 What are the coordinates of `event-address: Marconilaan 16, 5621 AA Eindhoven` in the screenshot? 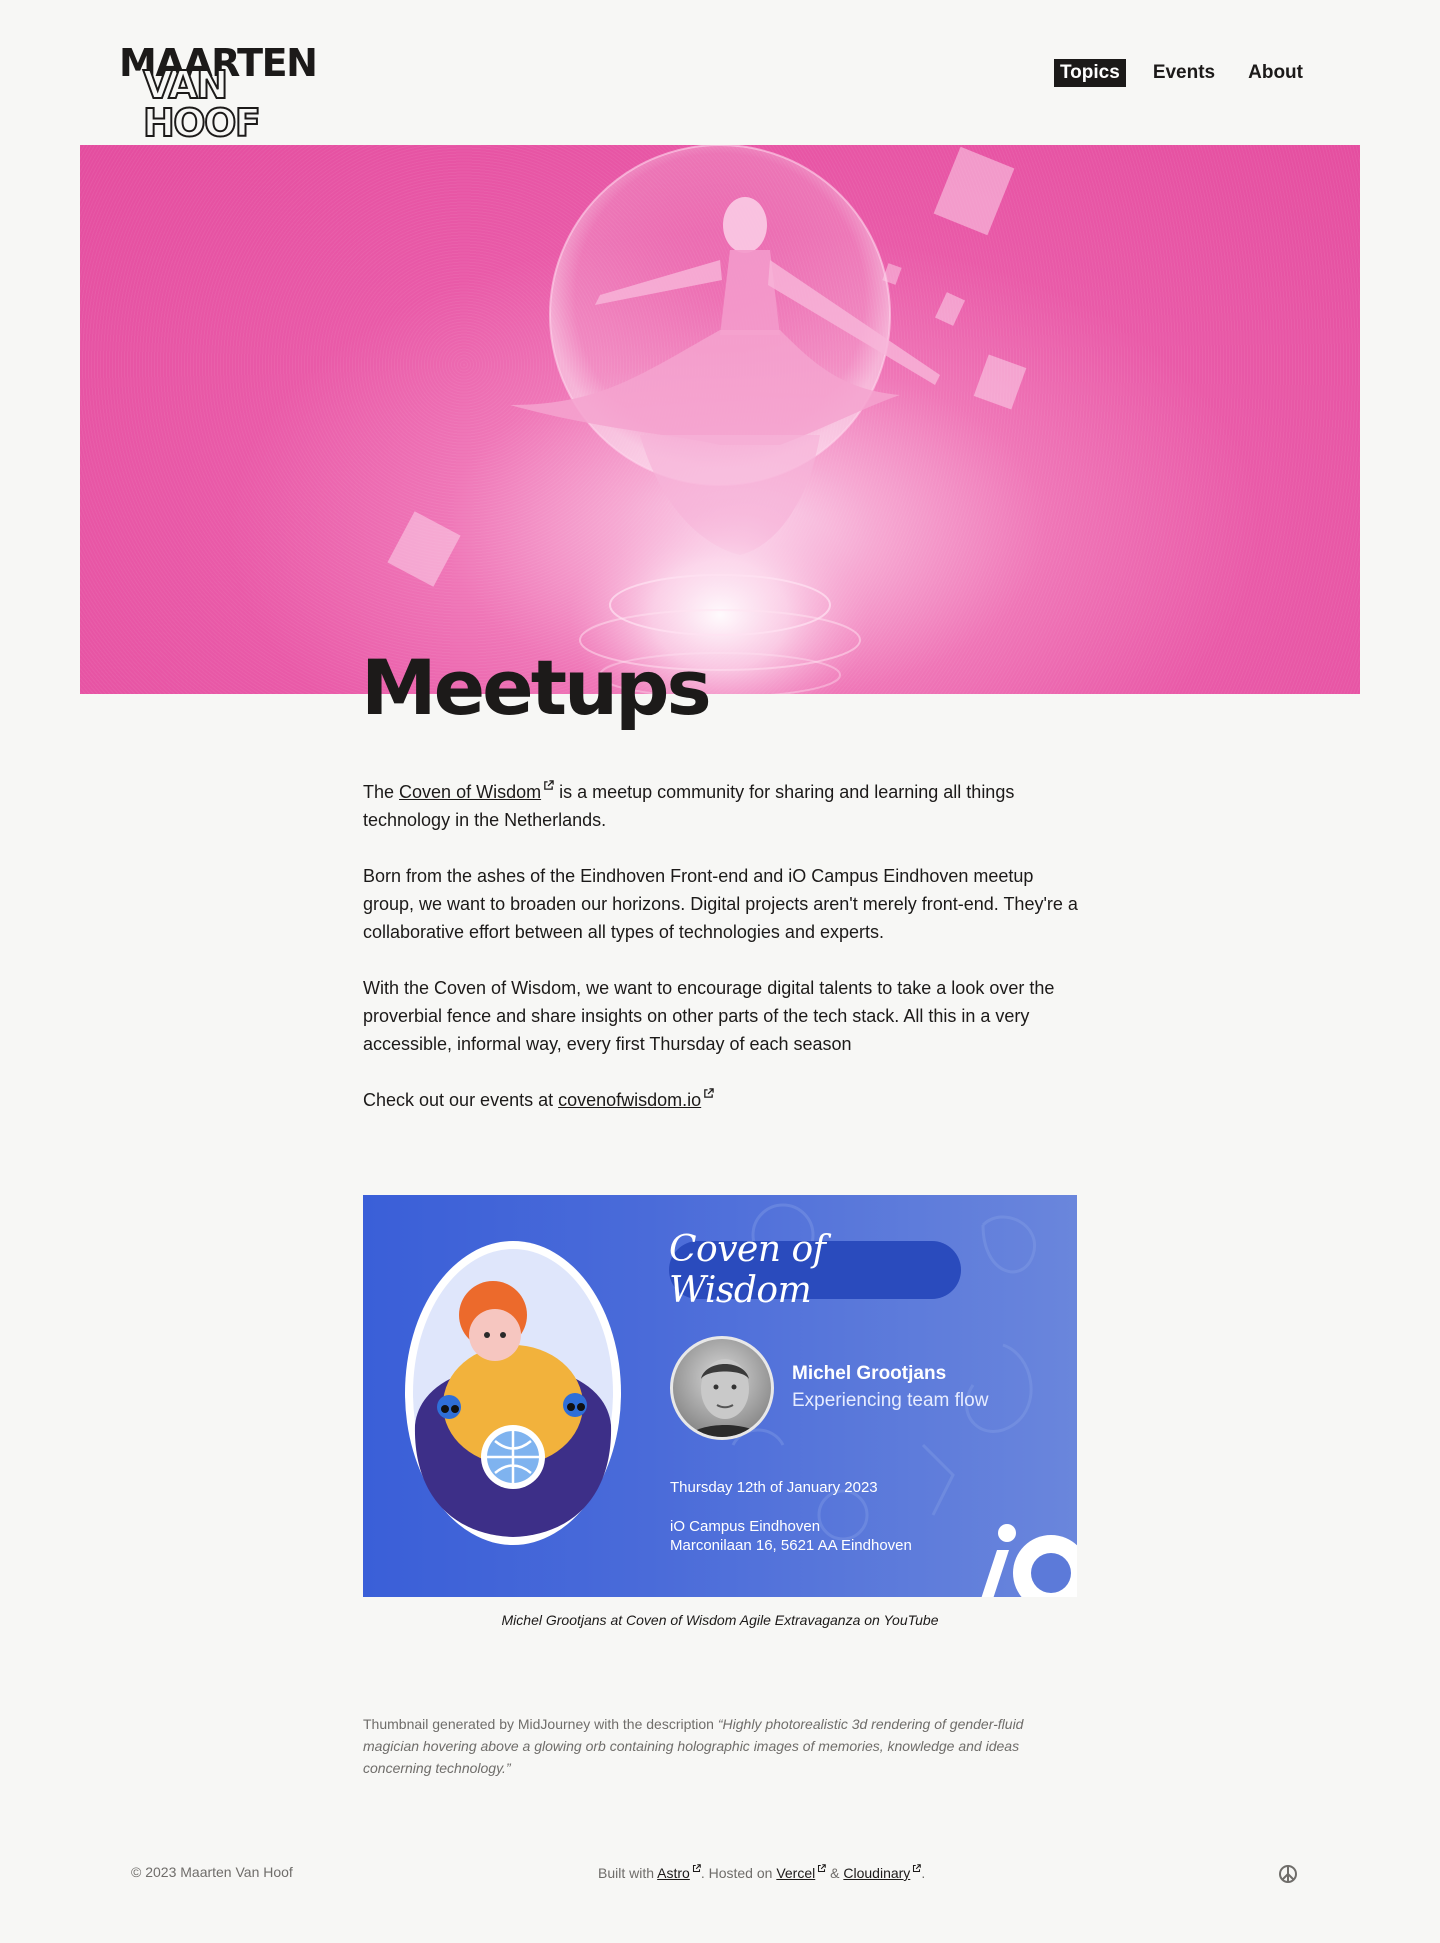 It's located at (791, 1545).